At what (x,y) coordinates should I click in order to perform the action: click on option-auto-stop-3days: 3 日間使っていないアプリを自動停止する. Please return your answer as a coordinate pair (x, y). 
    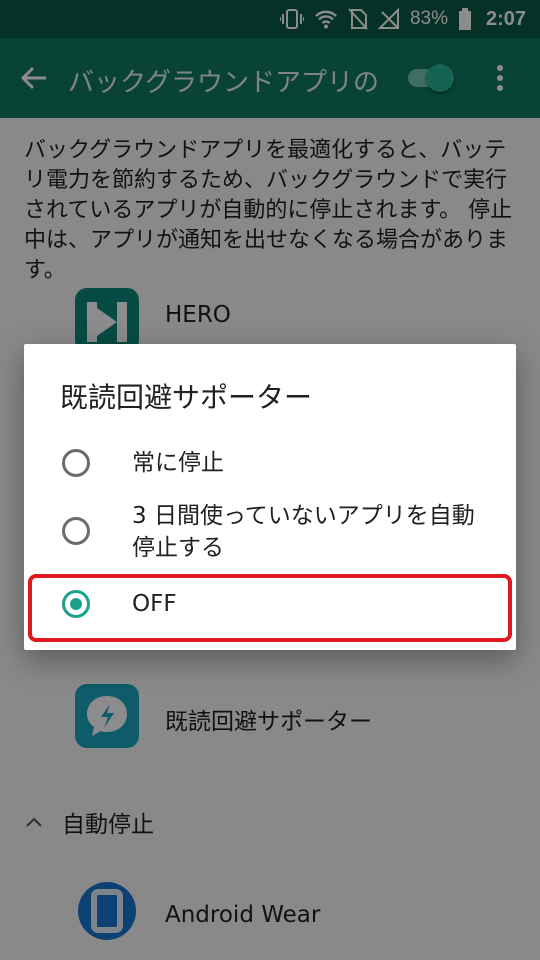
    Looking at the image, I should click on (270, 537).